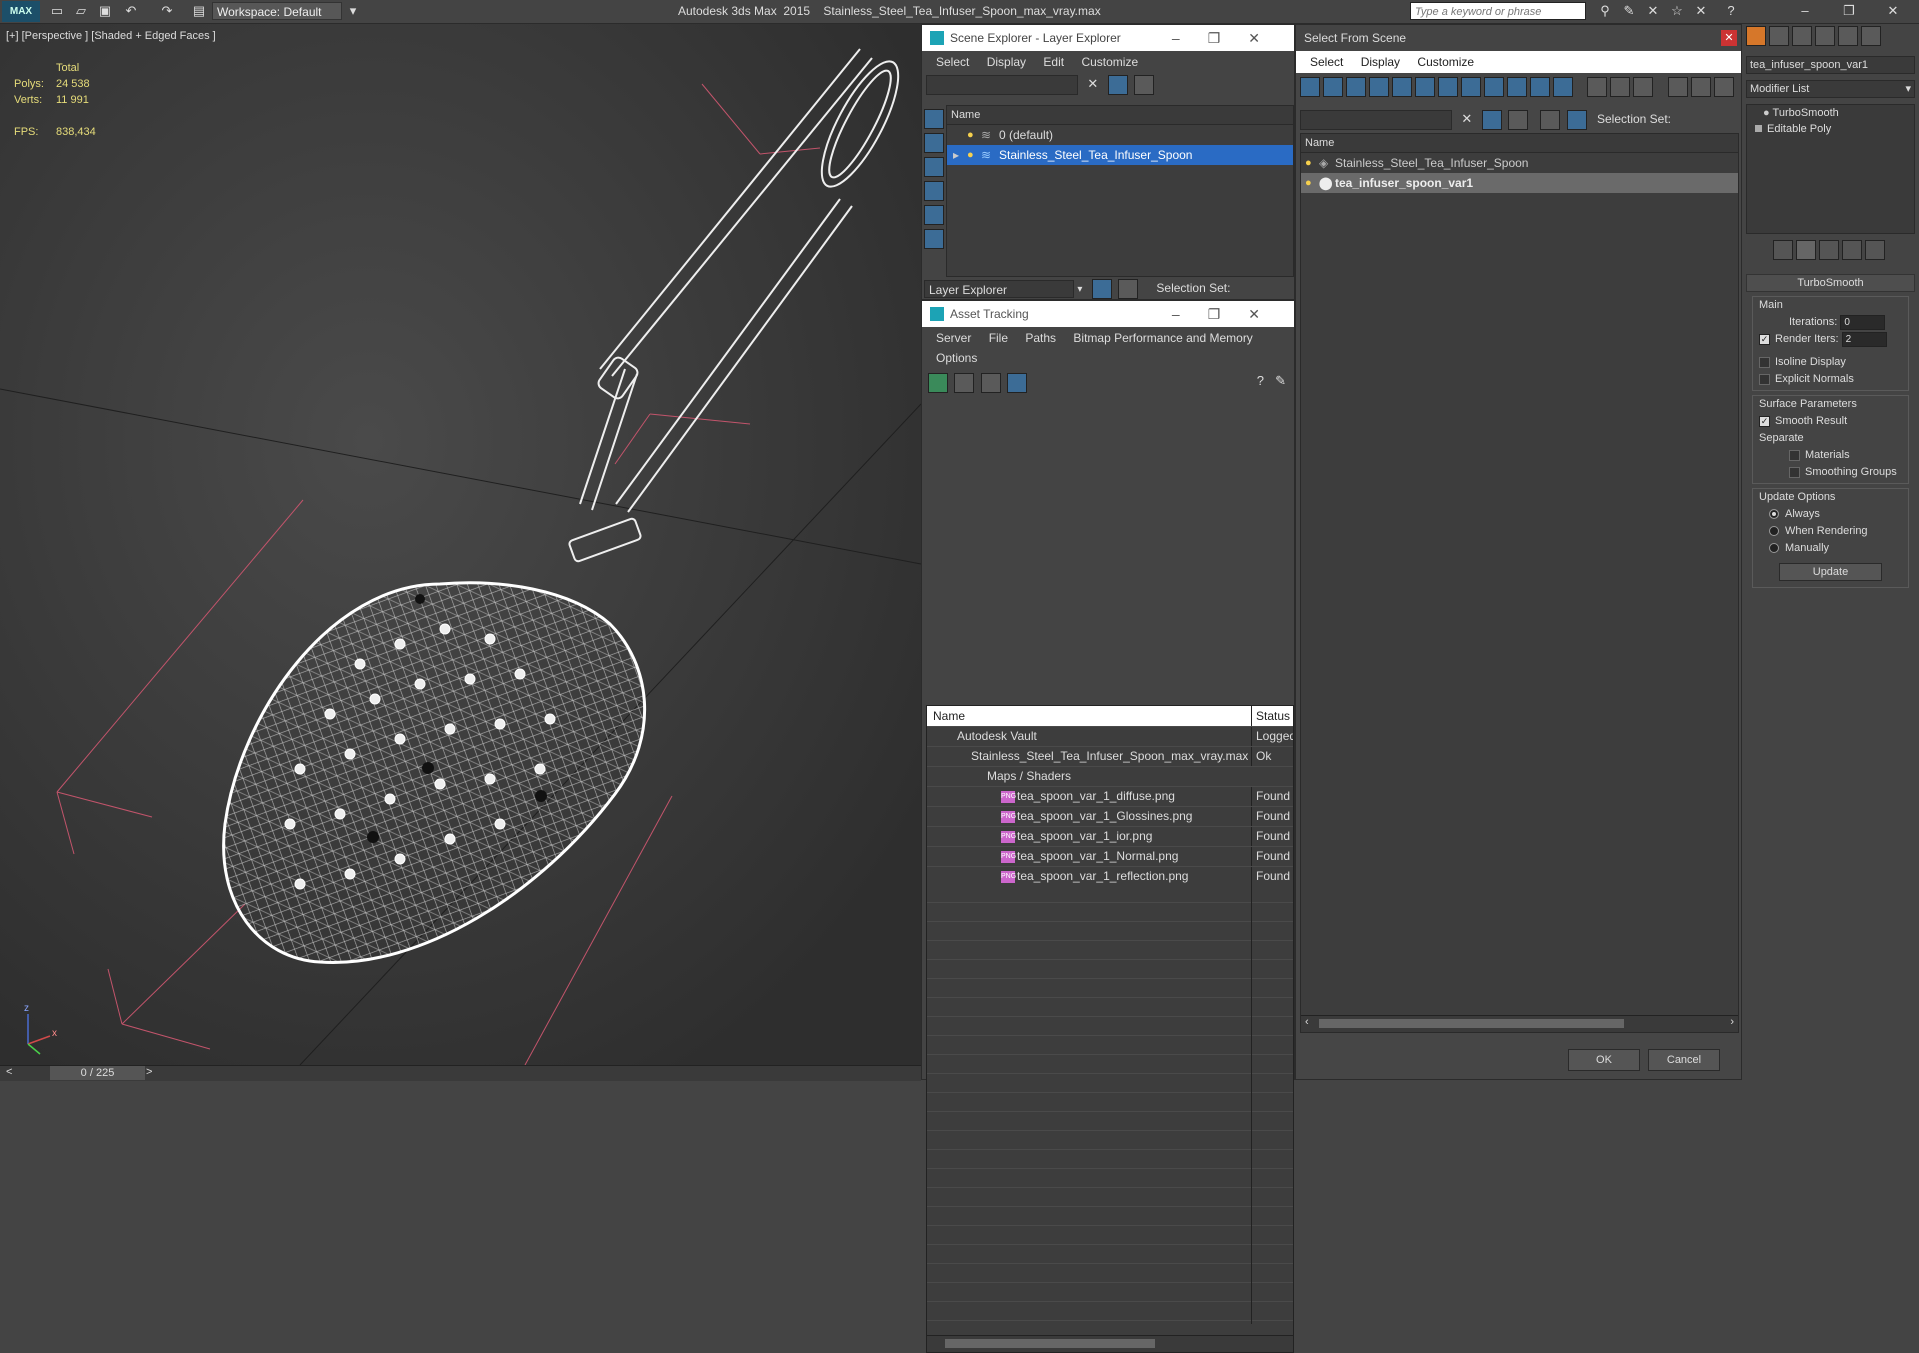 Image resolution: width=1919 pixels, height=1353 pixels. I want to click on highlight-editor-icon: ✎, so click(1280, 381).